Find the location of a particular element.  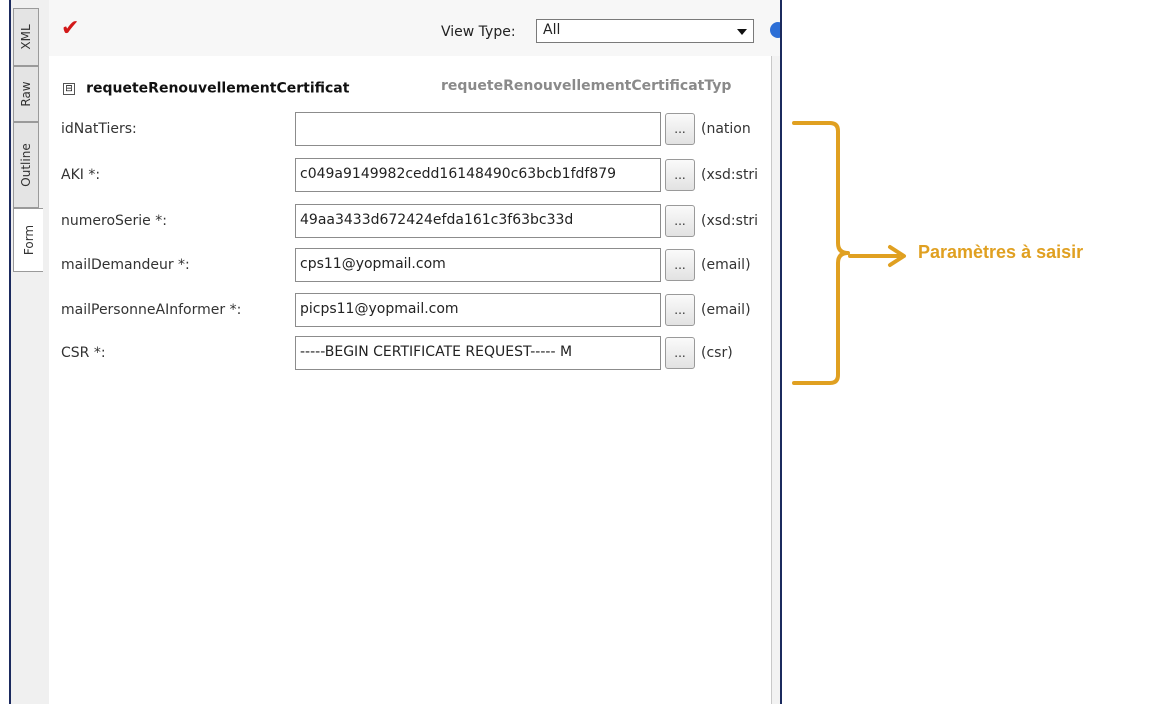

arrow-right-icon is located at coordinates (877, 256).